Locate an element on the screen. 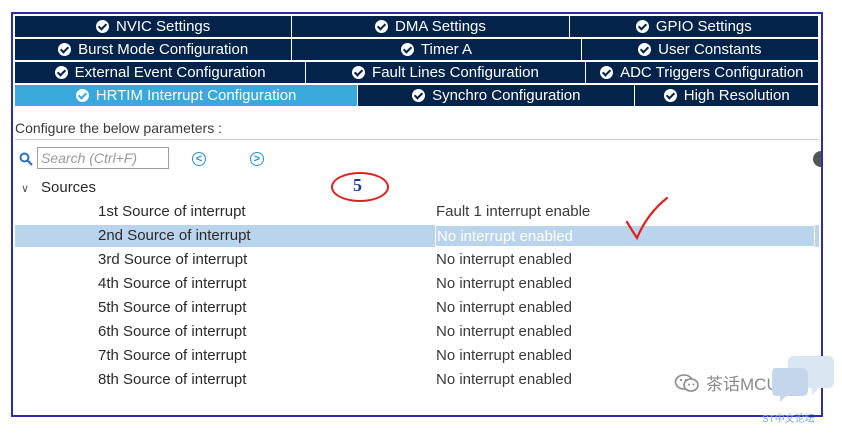  tab-dma-settings: DMA Settings is located at coordinates (431, 27).